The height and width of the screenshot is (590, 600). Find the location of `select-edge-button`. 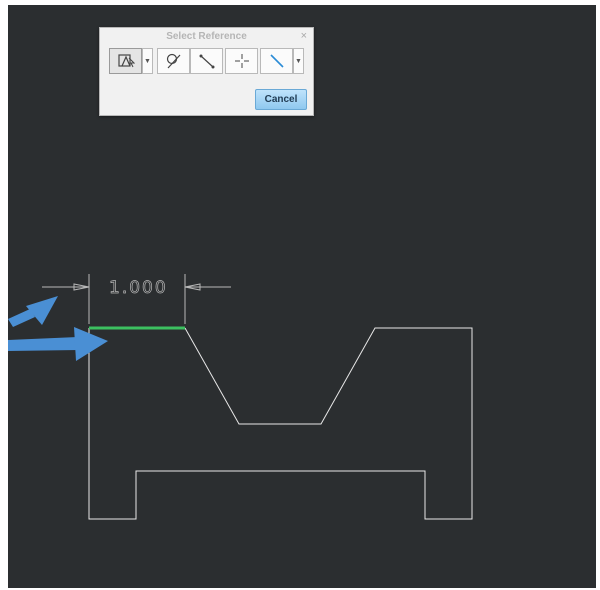

select-edge-button is located at coordinates (206, 61).